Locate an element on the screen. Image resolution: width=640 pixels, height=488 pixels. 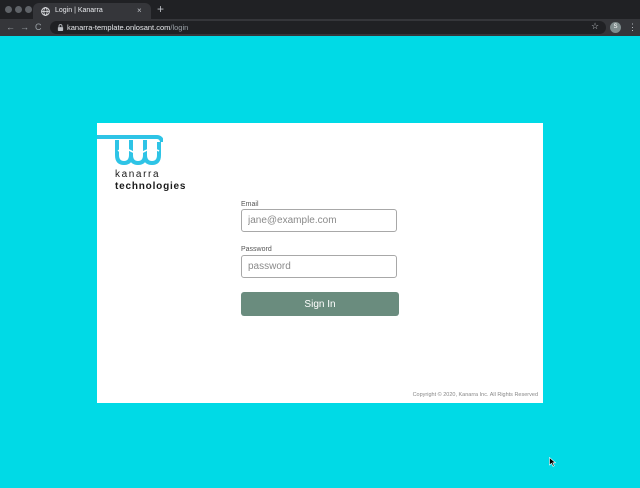
url-path: /login is located at coordinates (179, 27).